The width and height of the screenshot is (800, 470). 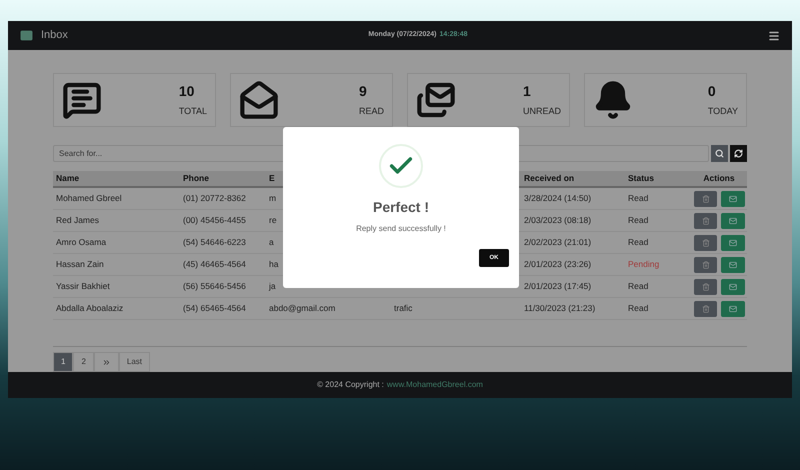 I want to click on stat-value: 0, so click(x=712, y=92).